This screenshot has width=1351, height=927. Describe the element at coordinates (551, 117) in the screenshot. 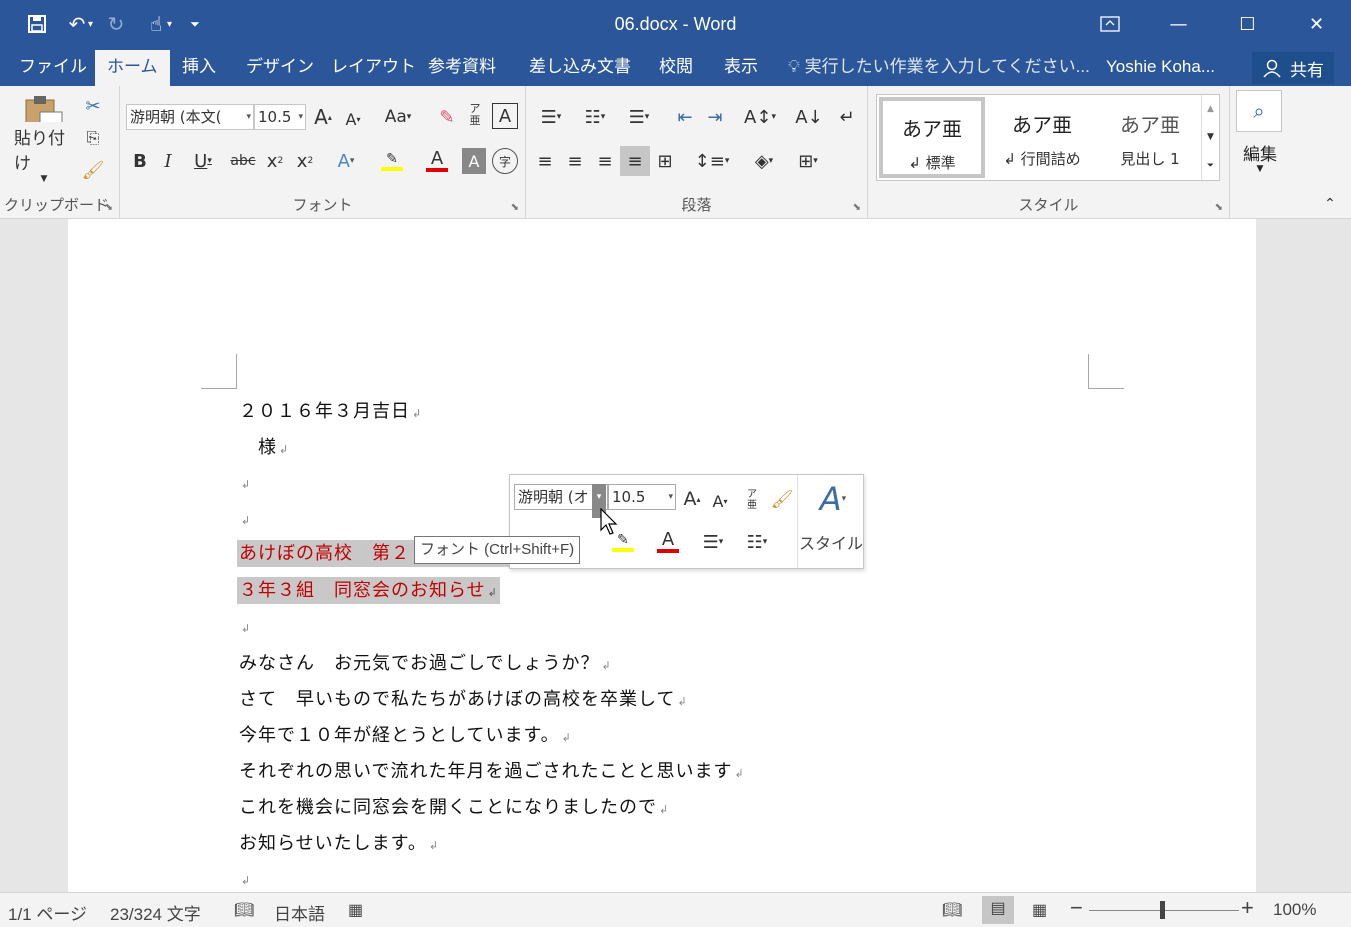

I see `bullets-icon: ☰ ▾` at that location.